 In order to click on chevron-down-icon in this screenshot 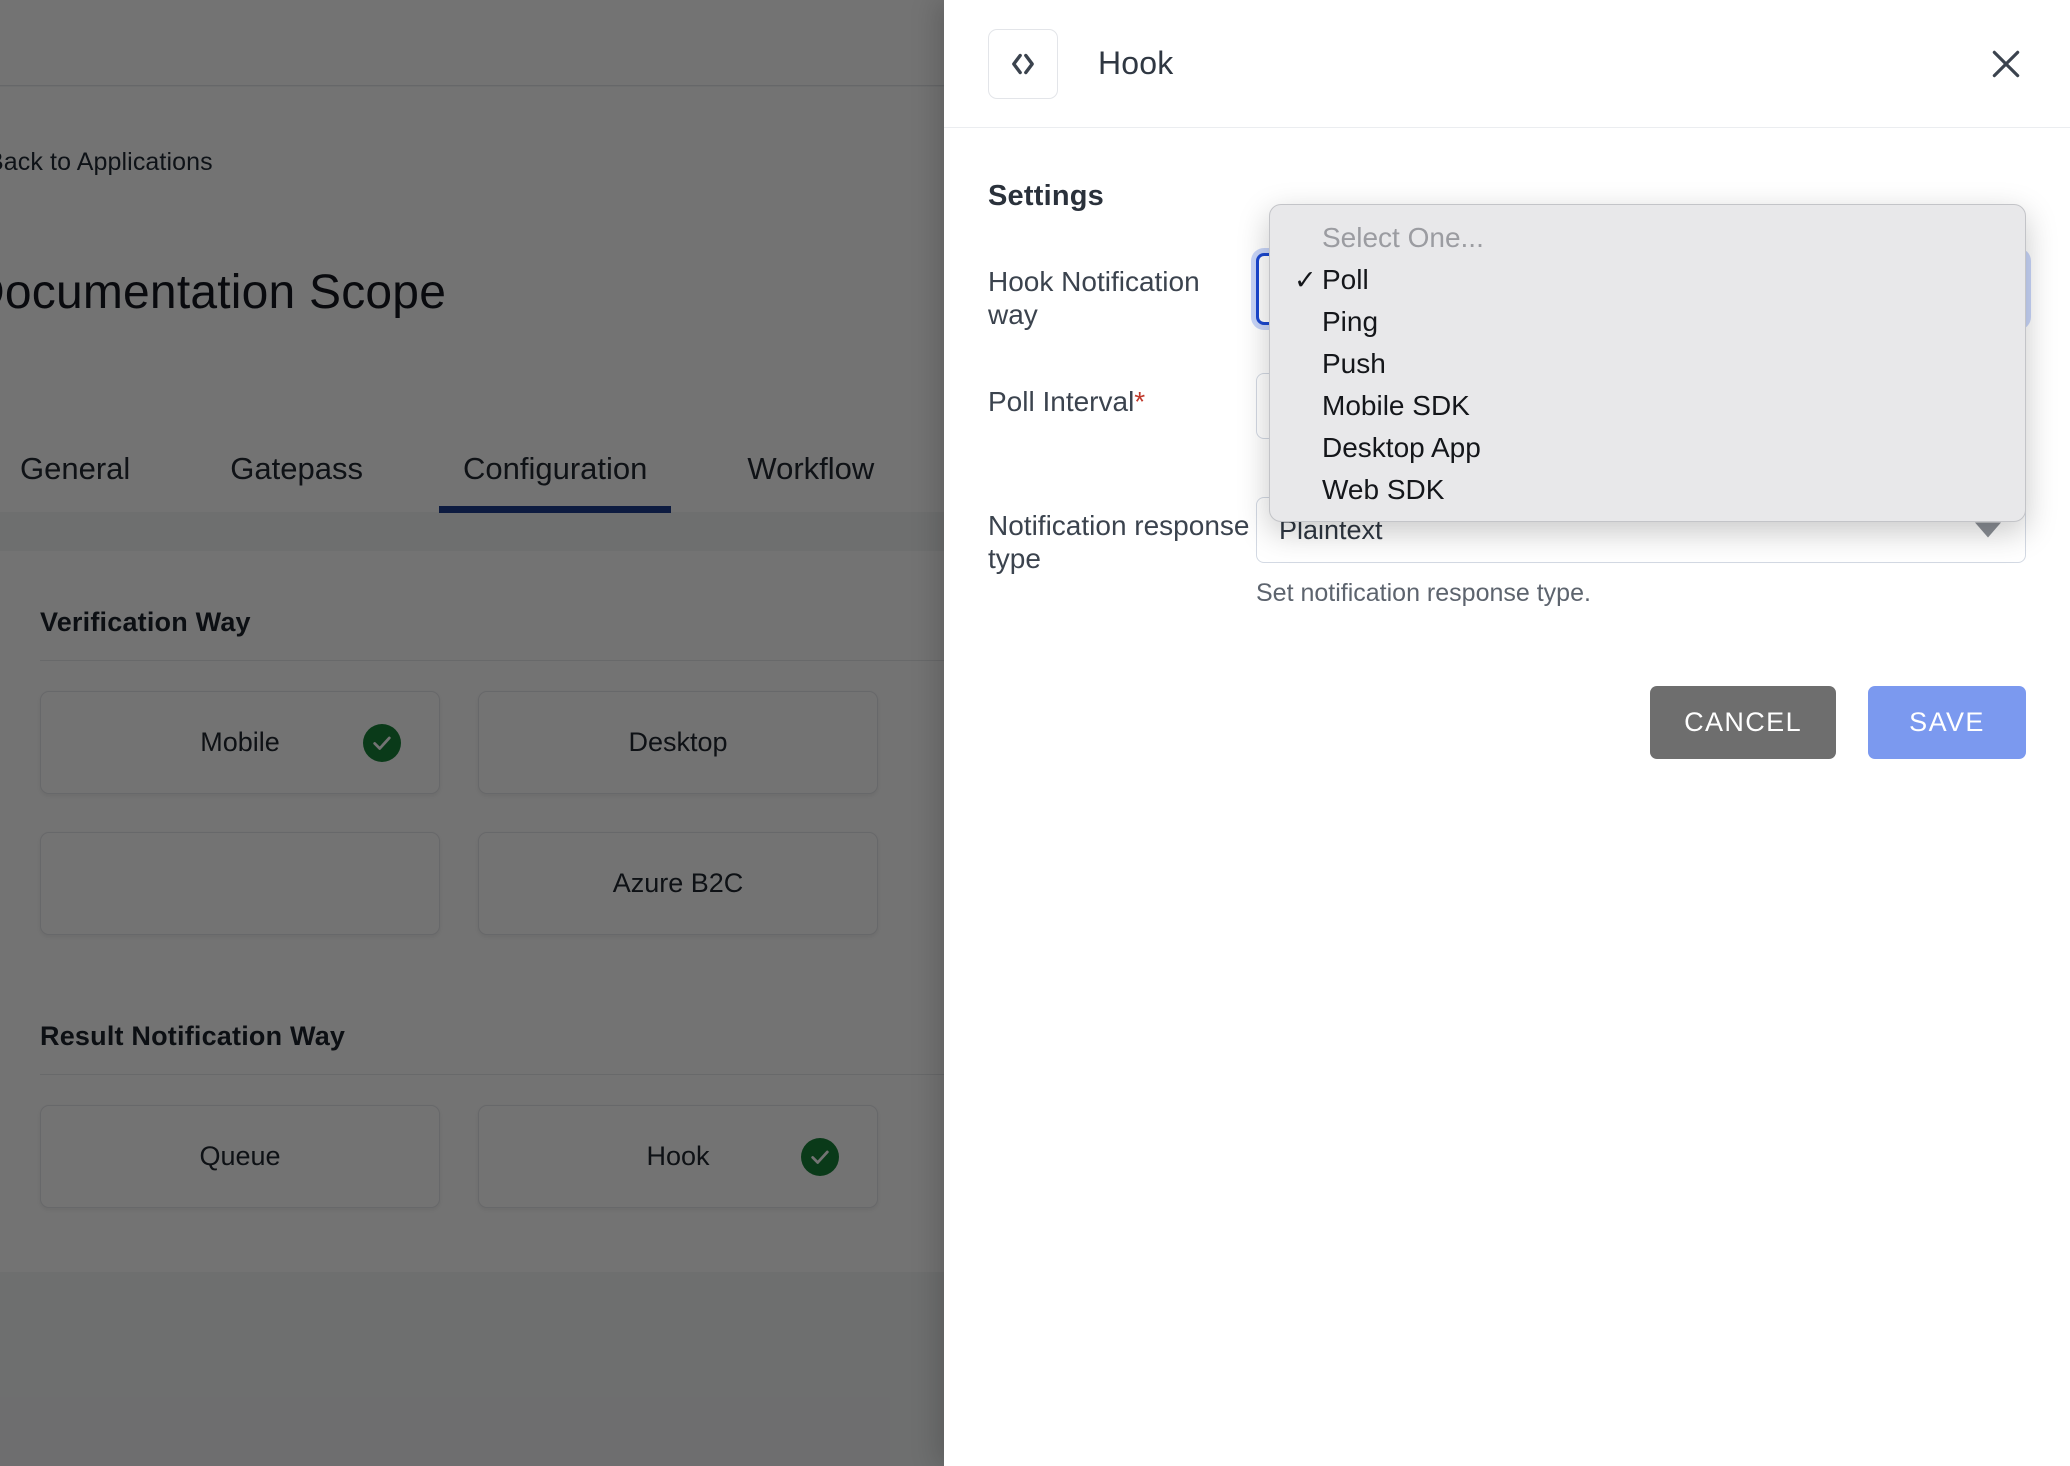, I will do `click(1988, 530)`.